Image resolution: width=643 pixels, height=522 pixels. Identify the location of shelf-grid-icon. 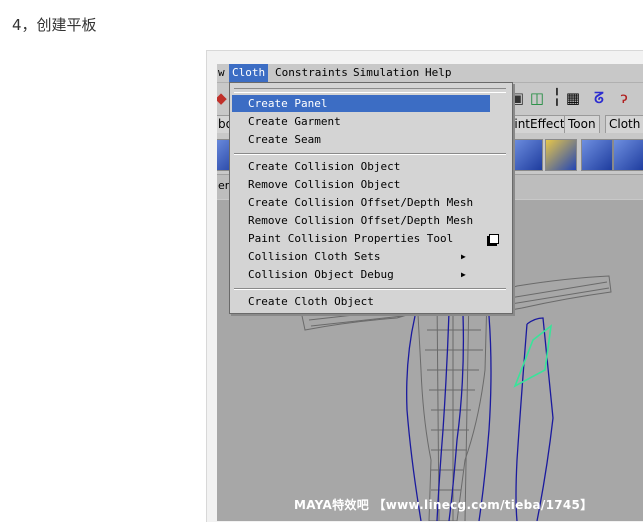
(561, 155).